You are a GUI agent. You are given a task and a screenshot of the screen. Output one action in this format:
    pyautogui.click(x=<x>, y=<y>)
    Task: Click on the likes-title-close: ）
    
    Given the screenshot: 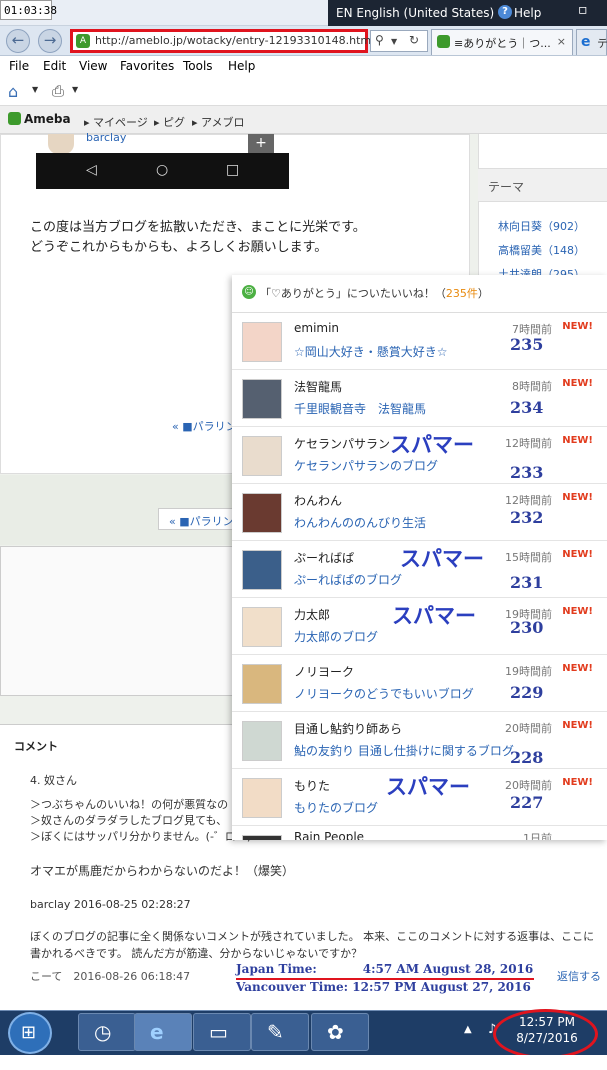 What is the action you would take?
    pyautogui.click(x=483, y=293)
    